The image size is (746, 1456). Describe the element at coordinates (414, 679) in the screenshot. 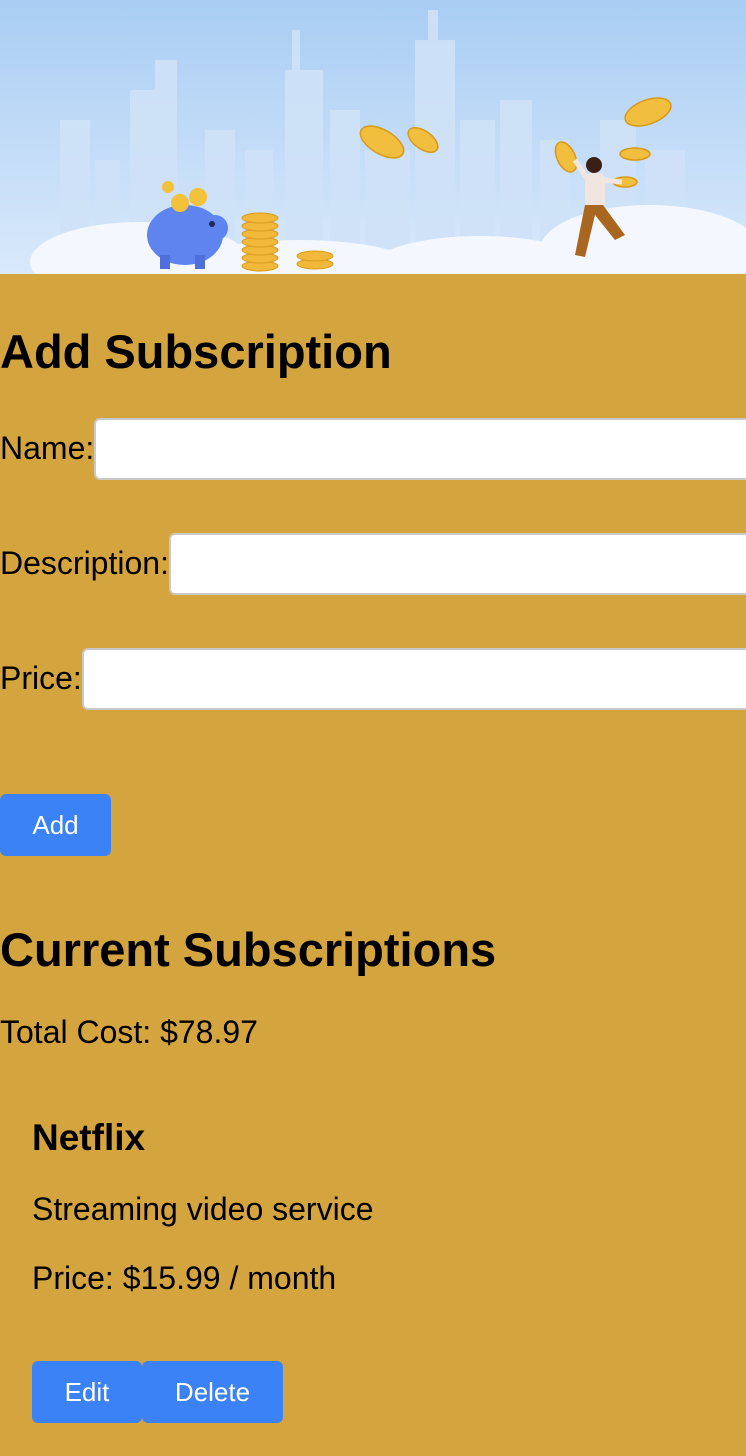

I see `price-input` at that location.